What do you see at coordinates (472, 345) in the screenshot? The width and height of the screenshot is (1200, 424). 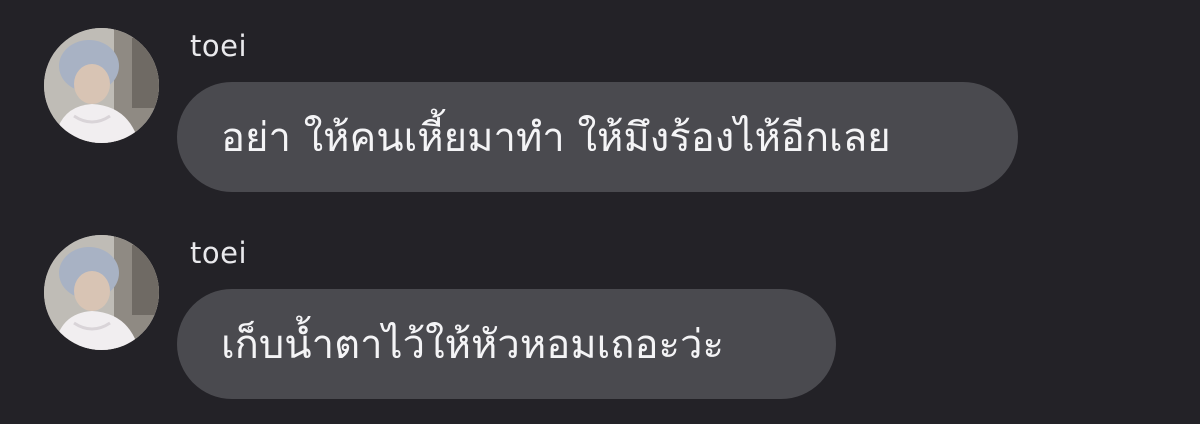 I see `message-text: เก็บน้ำตาไว้ให้หัวหอมเถอะว่ะ` at bounding box center [472, 345].